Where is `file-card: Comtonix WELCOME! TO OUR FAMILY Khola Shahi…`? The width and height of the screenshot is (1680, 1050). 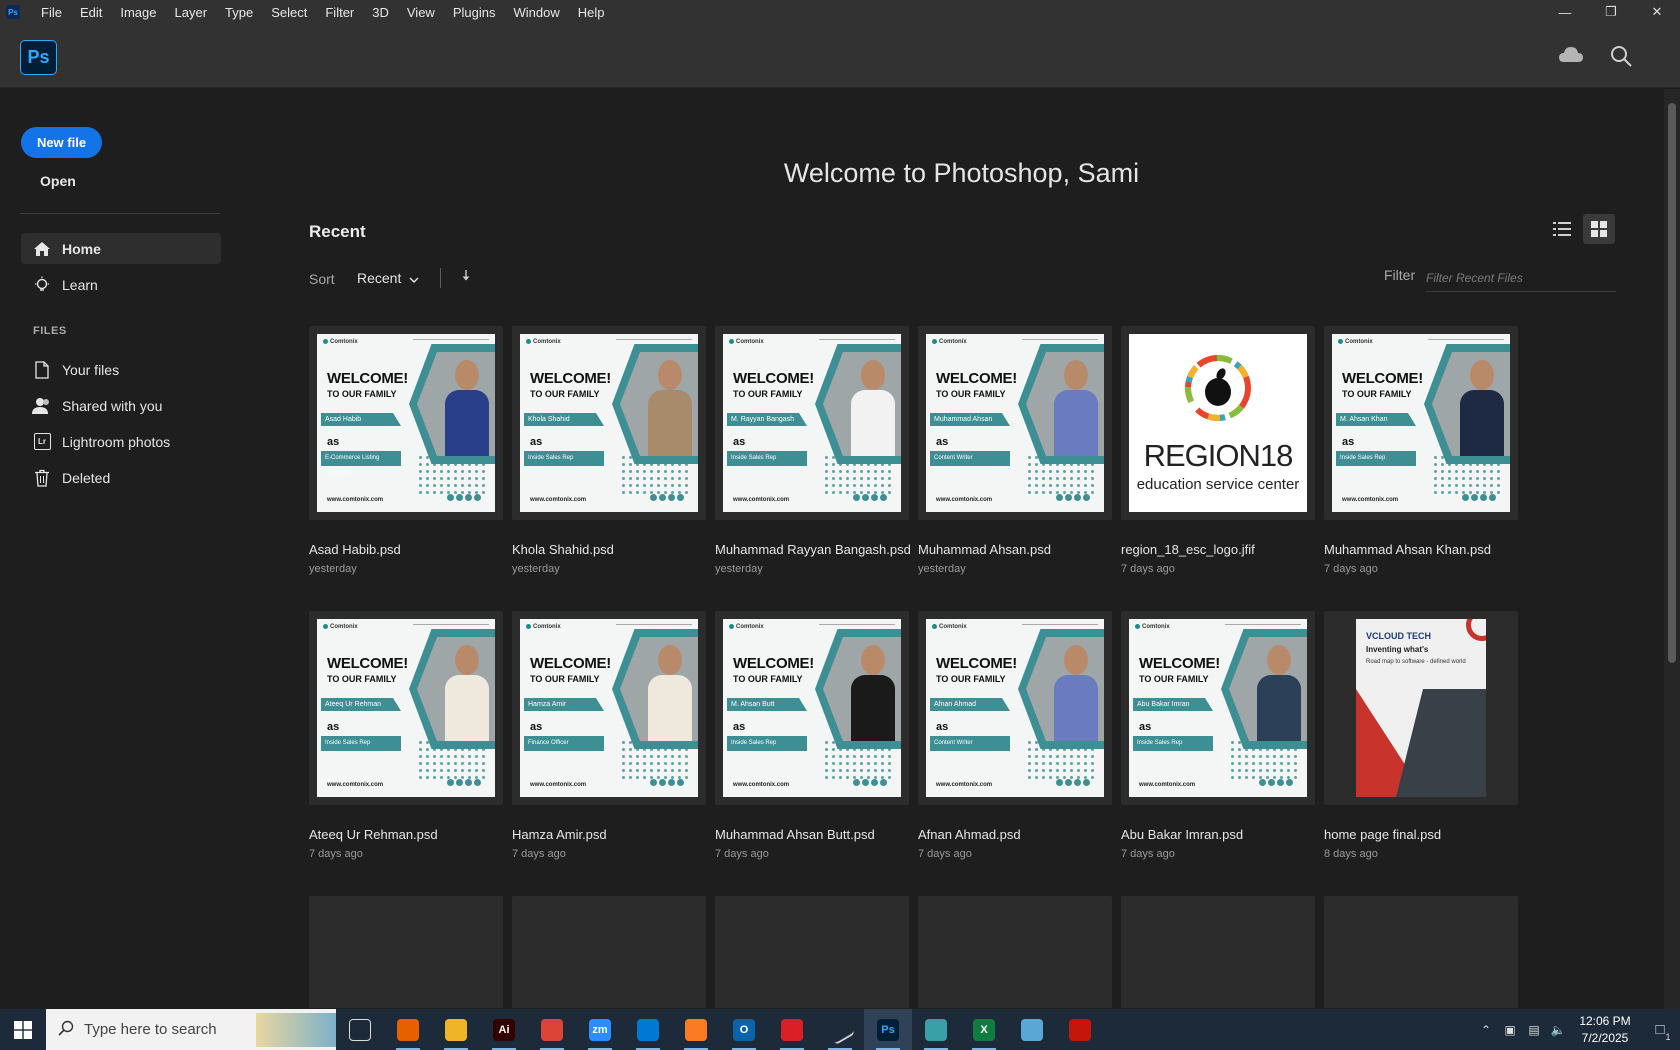 file-card: Comtonix WELCOME! TO OUR FAMILY Khola Shahi… is located at coordinates (609, 450).